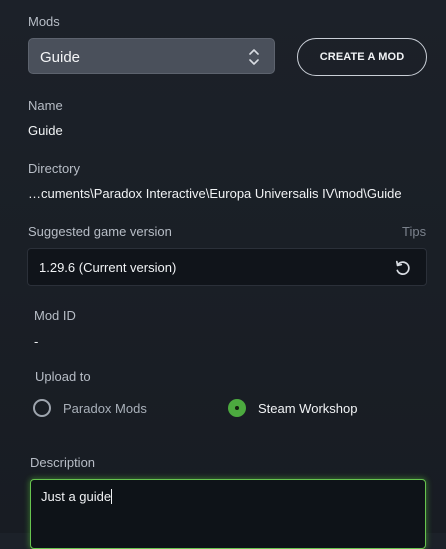 The height and width of the screenshot is (549, 446). I want to click on description-label: Description, so click(63, 462).